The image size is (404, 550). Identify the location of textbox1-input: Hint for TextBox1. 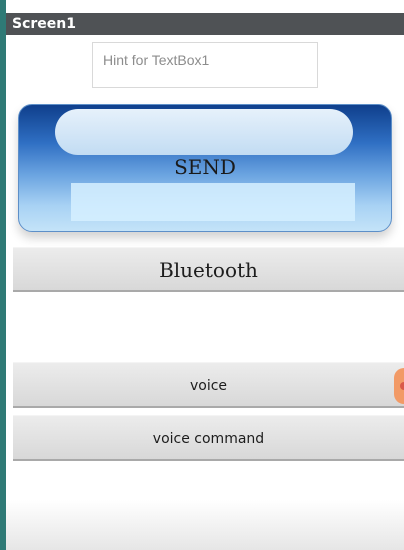
(205, 65).